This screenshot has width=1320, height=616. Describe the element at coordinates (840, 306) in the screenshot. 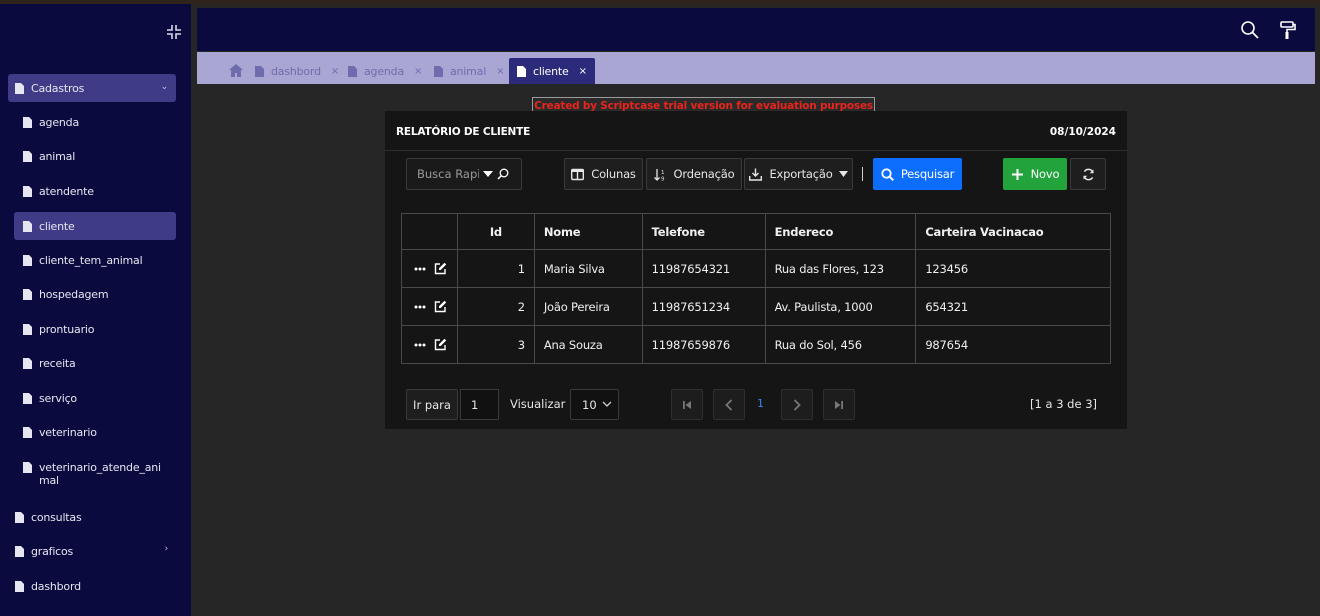

I see `cell-endereco: Av. Paulista, 1000` at that location.